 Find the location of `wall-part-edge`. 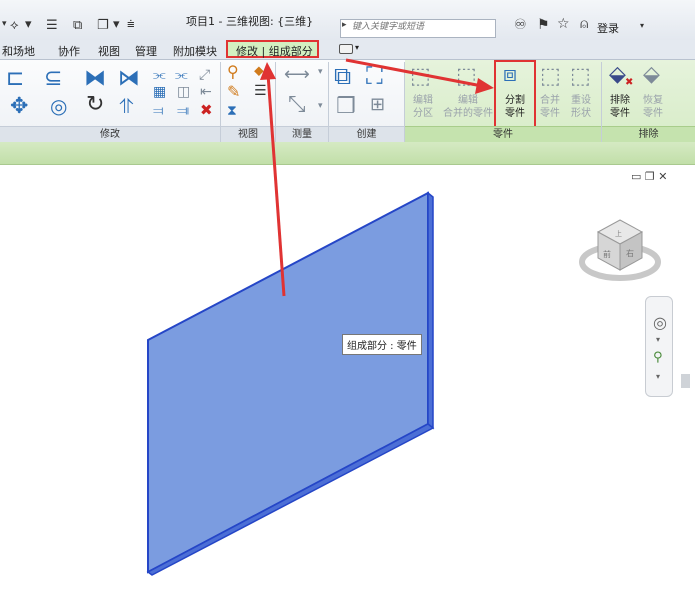

wall-part-edge is located at coordinates (430, 310).